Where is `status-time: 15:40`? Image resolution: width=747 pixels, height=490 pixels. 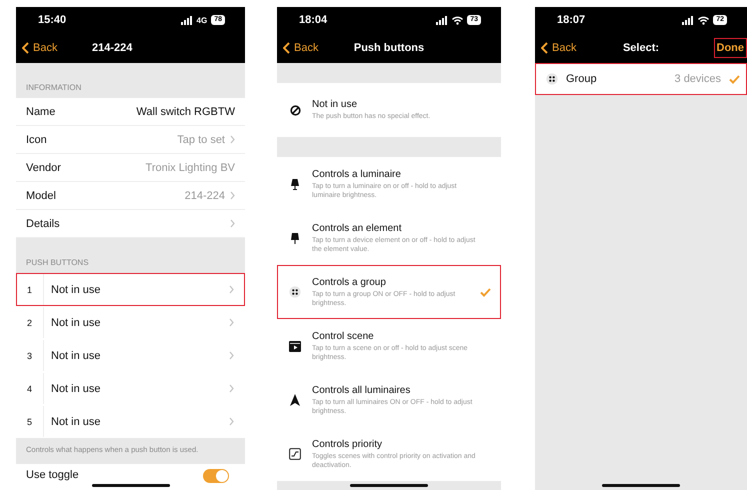 status-time: 15:40 is located at coordinates (52, 20).